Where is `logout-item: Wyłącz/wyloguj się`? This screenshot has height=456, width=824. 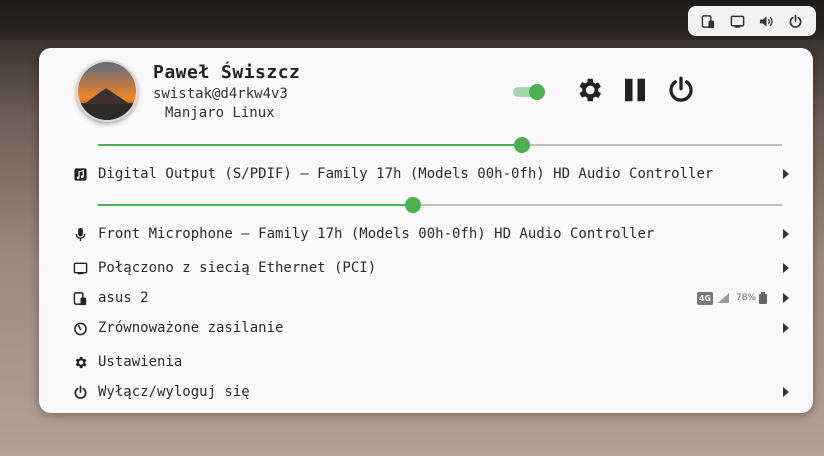 logout-item: Wyłącz/wyloguj się is located at coordinates (430, 392).